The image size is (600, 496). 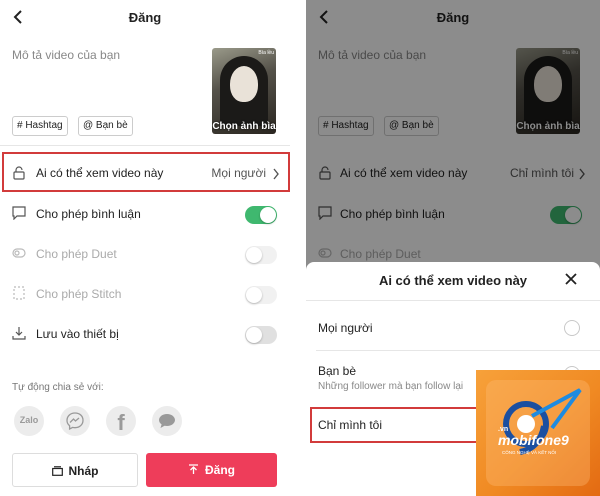 What do you see at coordinates (391, 386) in the screenshot?
I see `option-friends-sub: Những follower mà bạn follow lại` at bounding box center [391, 386].